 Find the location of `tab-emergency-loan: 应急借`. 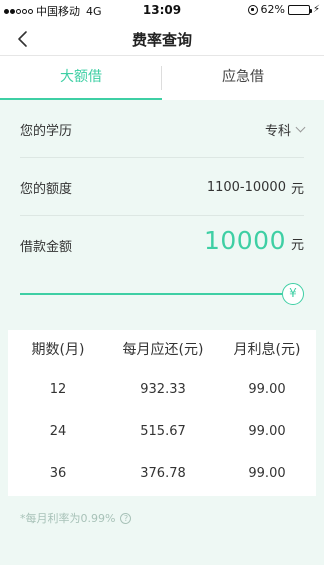

tab-emergency-loan: 应急借 is located at coordinates (243, 78).